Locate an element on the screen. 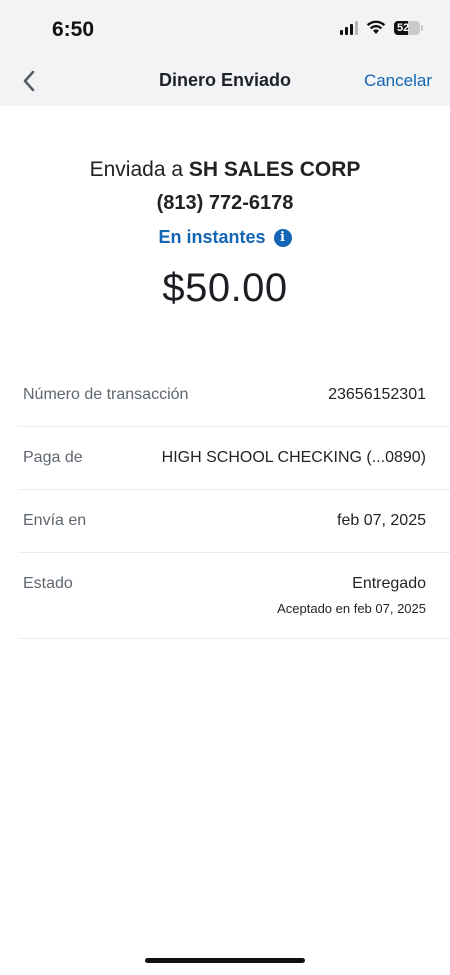 Image resolution: width=450 pixels, height=975 pixels. status-accepted-date: Aceptado en feb 07, 2025 is located at coordinates (351, 608).